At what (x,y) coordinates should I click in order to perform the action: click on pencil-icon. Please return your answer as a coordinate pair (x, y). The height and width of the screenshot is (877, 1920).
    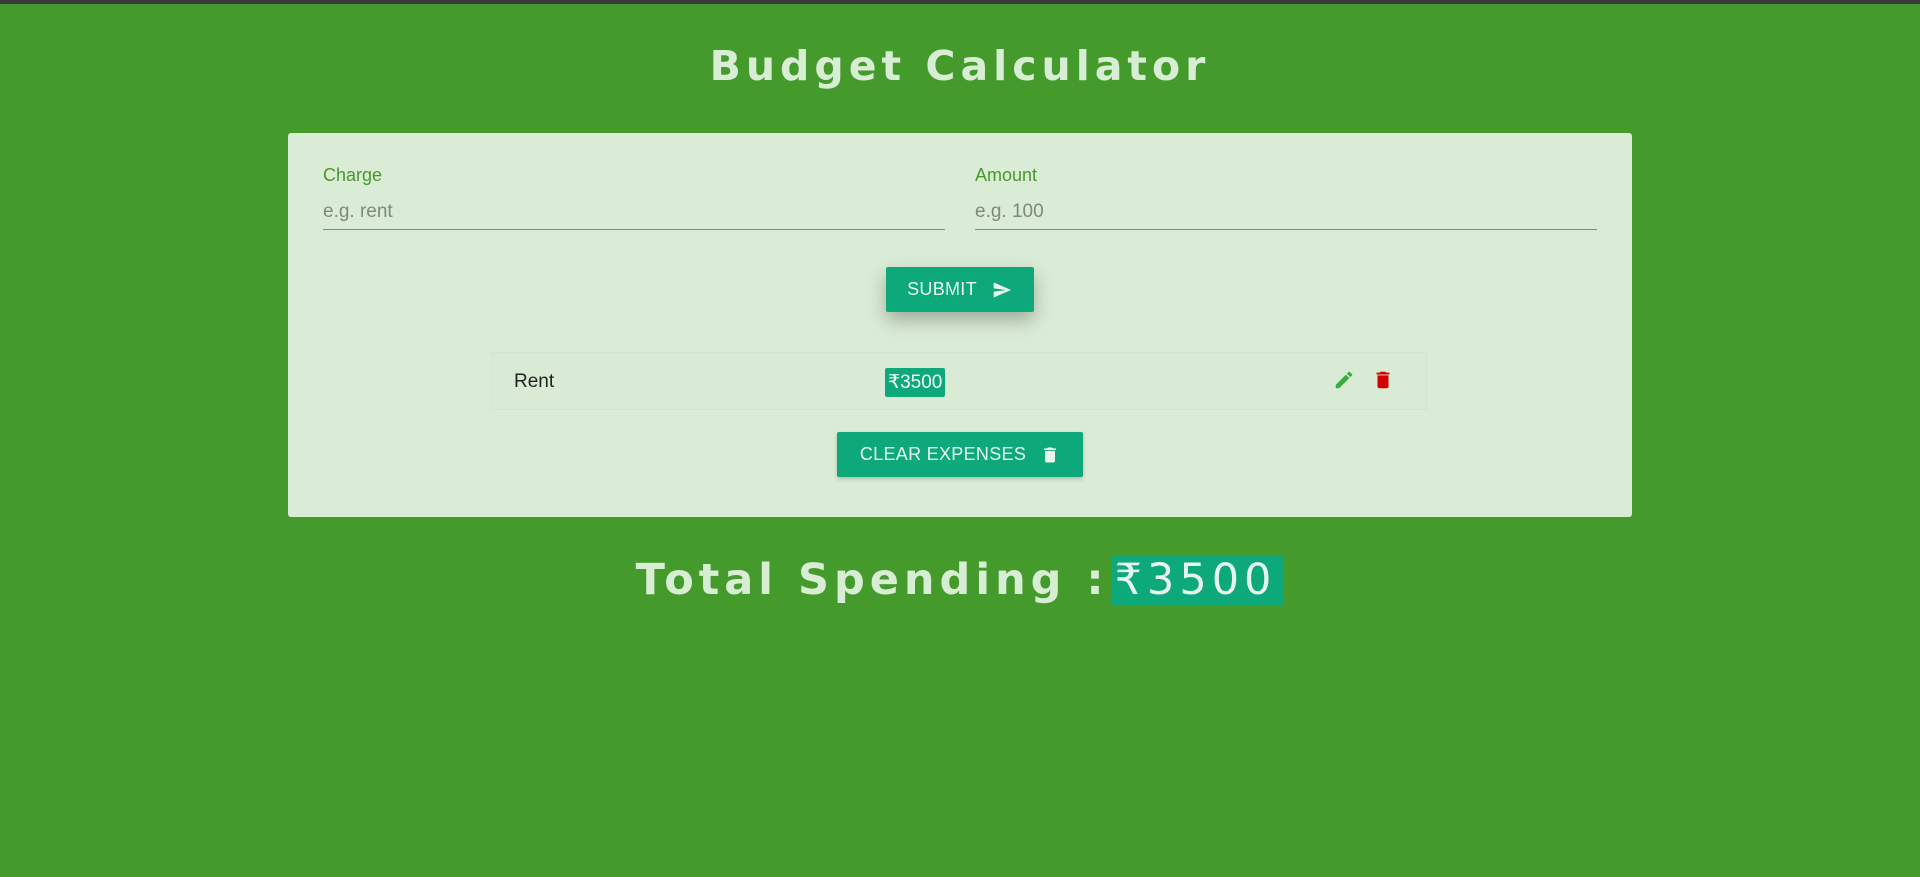
    Looking at the image, I should click on (1344, 381).